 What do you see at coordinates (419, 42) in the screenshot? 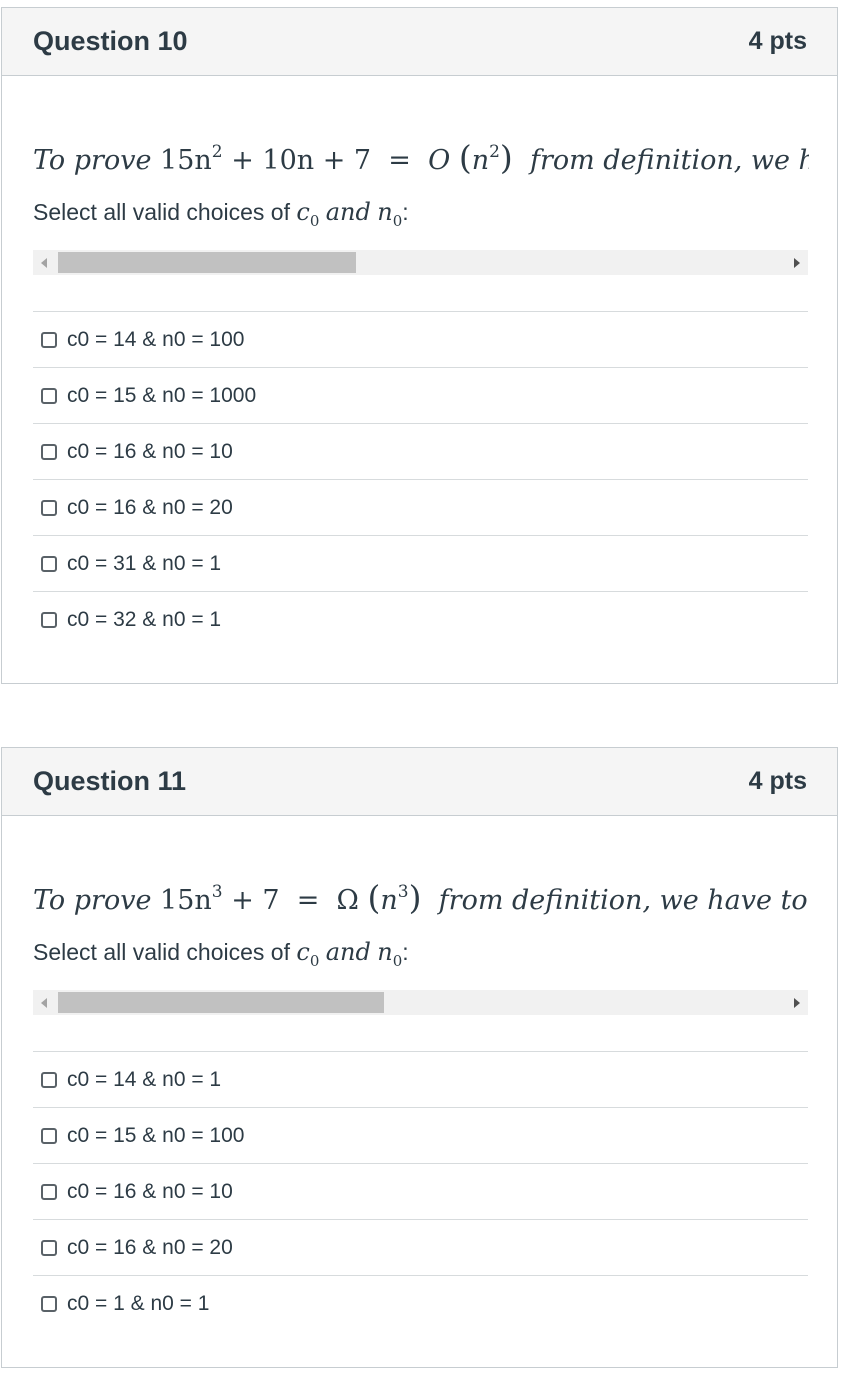
I see `question-header: Question 10 4 pts` at bounding box center [419, 42].